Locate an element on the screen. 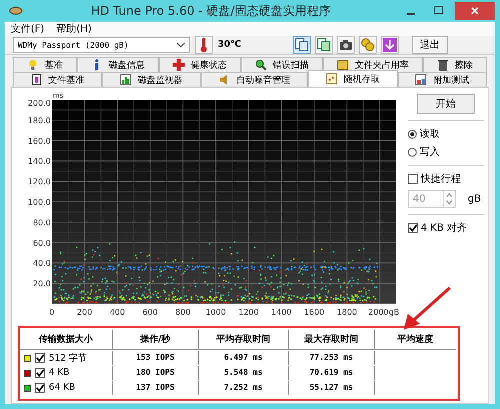 Image resolution: width=500 pixels, height=409 pixels. table-cell: 137 IOPS is located at coordinates (155, 388).